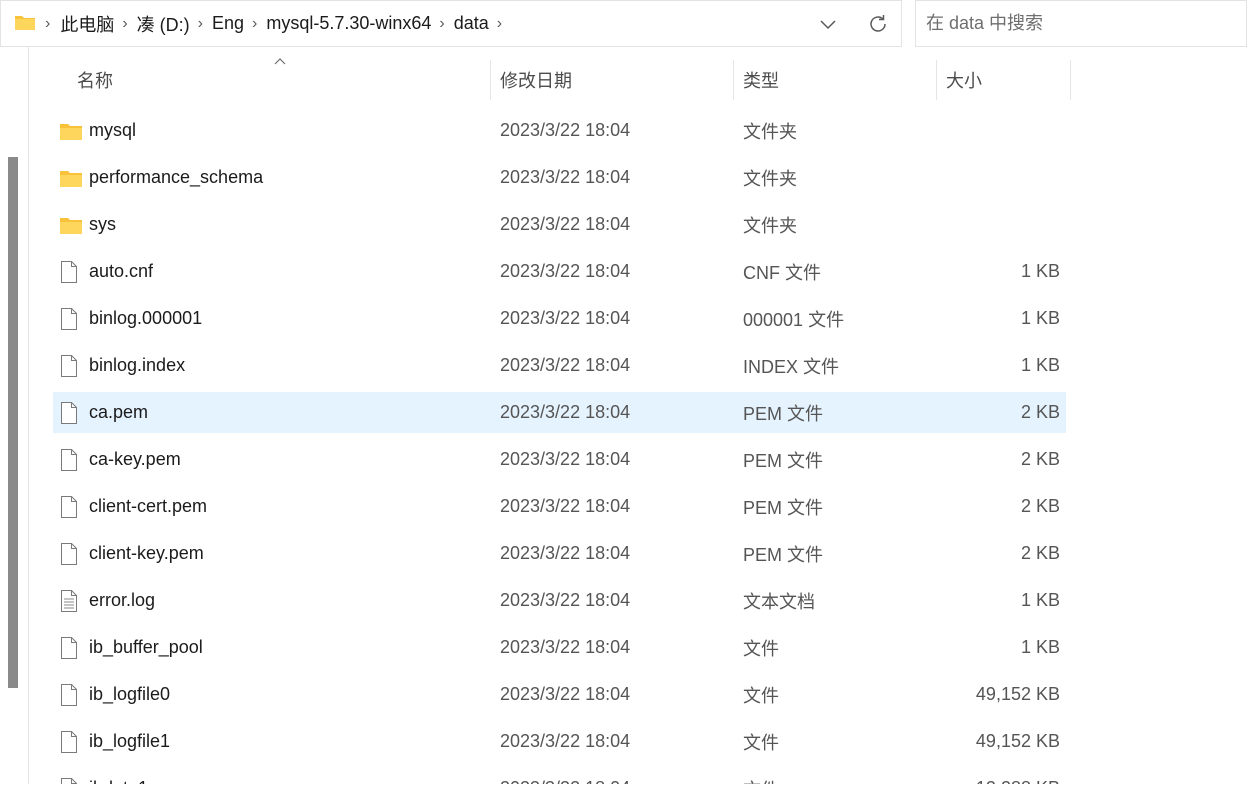 This screenshot has height=812, width=1247. What do you see at coordinates (13, 422) in the screenshot?
I see `scrollbar-thumb` at bounding box center [13, 422].